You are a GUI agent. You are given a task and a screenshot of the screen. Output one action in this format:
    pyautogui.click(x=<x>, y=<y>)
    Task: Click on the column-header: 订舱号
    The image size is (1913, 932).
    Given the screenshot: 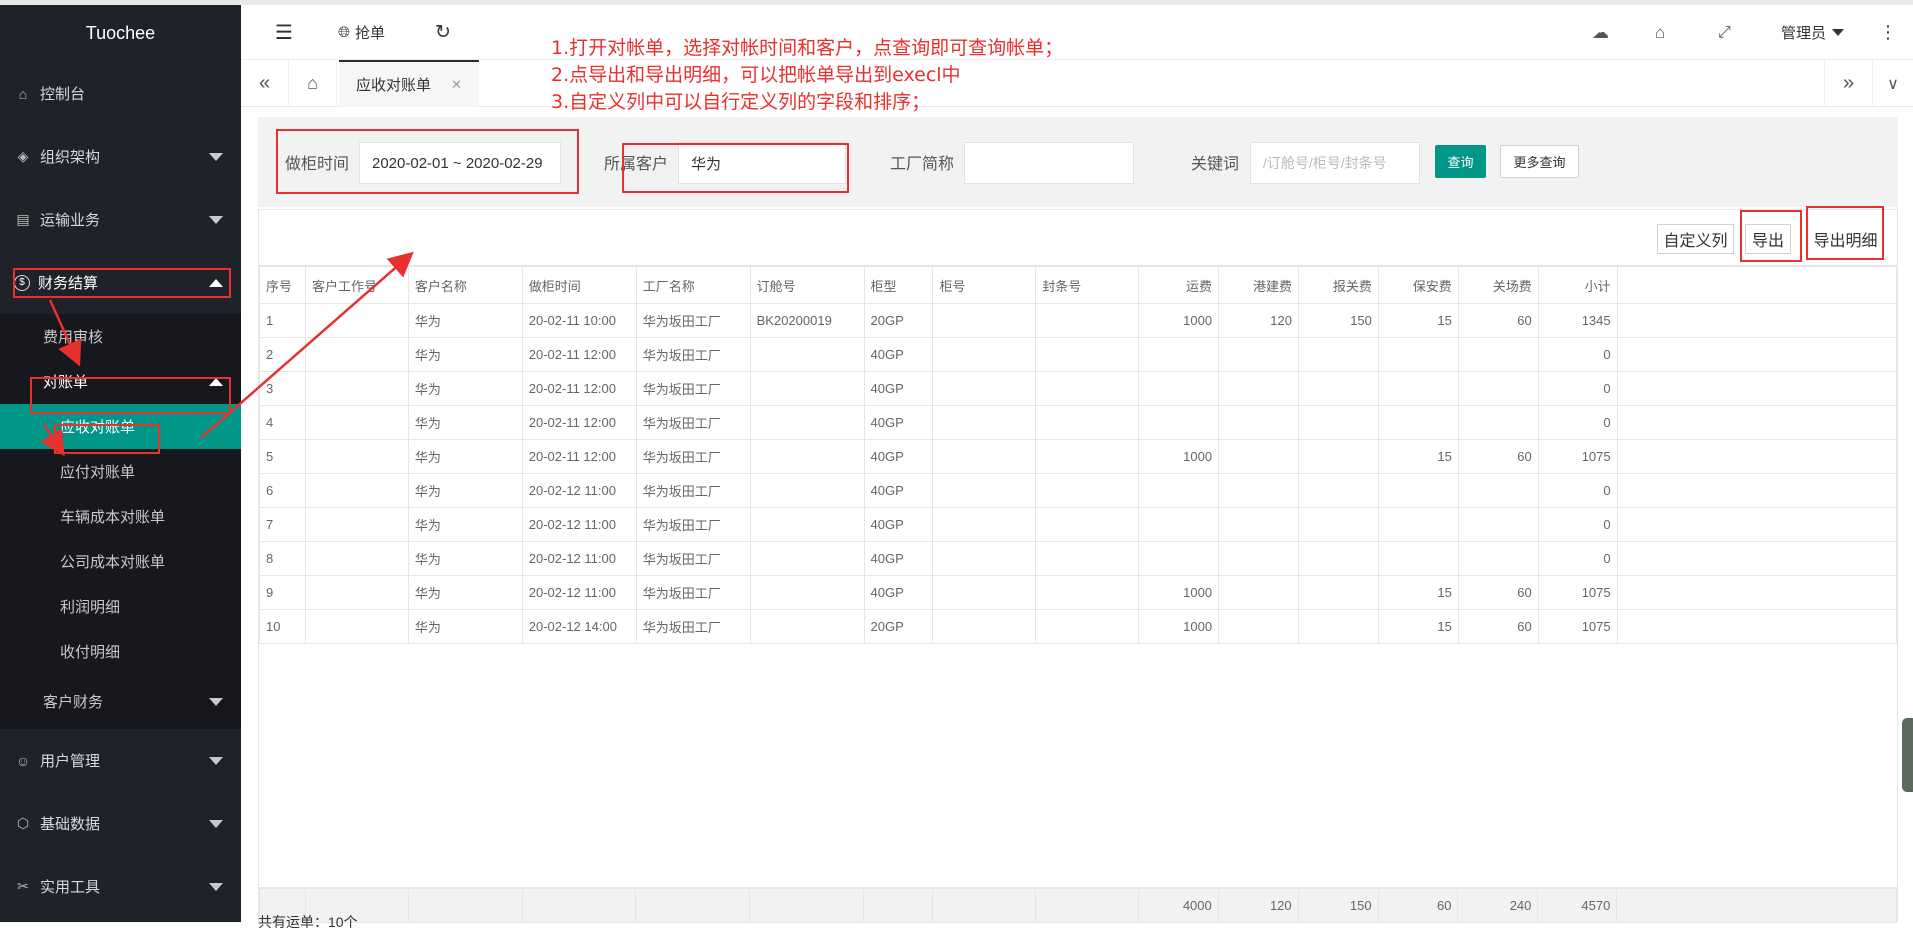 What is the action you would take?
    pyautogui.click(x=807, y=285)
    